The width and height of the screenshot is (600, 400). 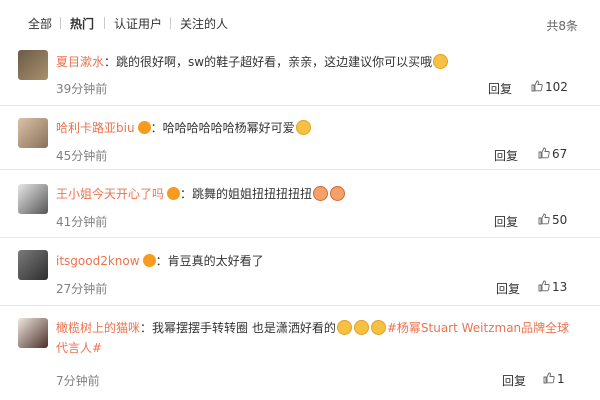 I want to click on filter-verified-users: 认证用户, so click(x=138, y=24).